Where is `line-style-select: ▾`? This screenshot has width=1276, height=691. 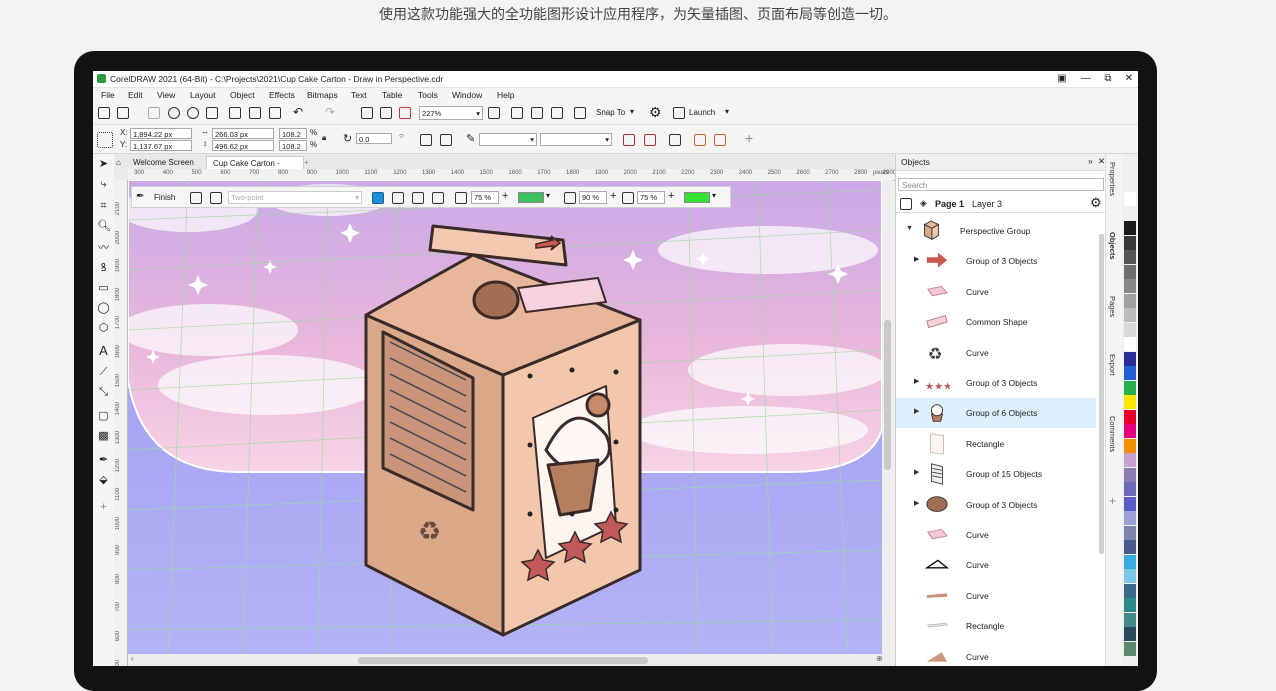 line-style-select: ▾ is located at coordinates (576, 139).